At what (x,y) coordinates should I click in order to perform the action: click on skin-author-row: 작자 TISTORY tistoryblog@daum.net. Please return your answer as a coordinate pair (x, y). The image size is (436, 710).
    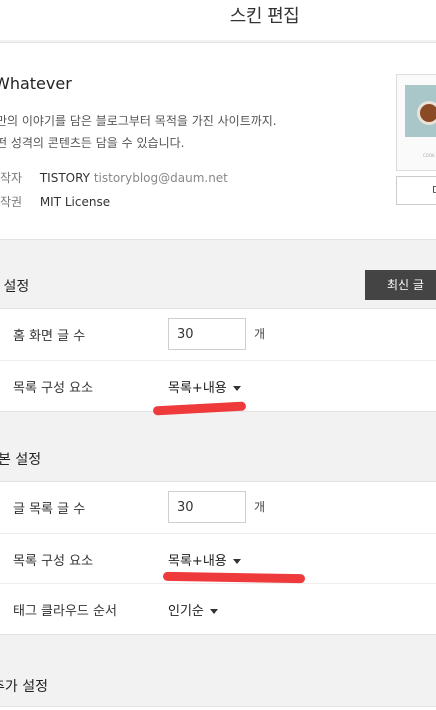
    Looking at the image, I should click on (114, 177).